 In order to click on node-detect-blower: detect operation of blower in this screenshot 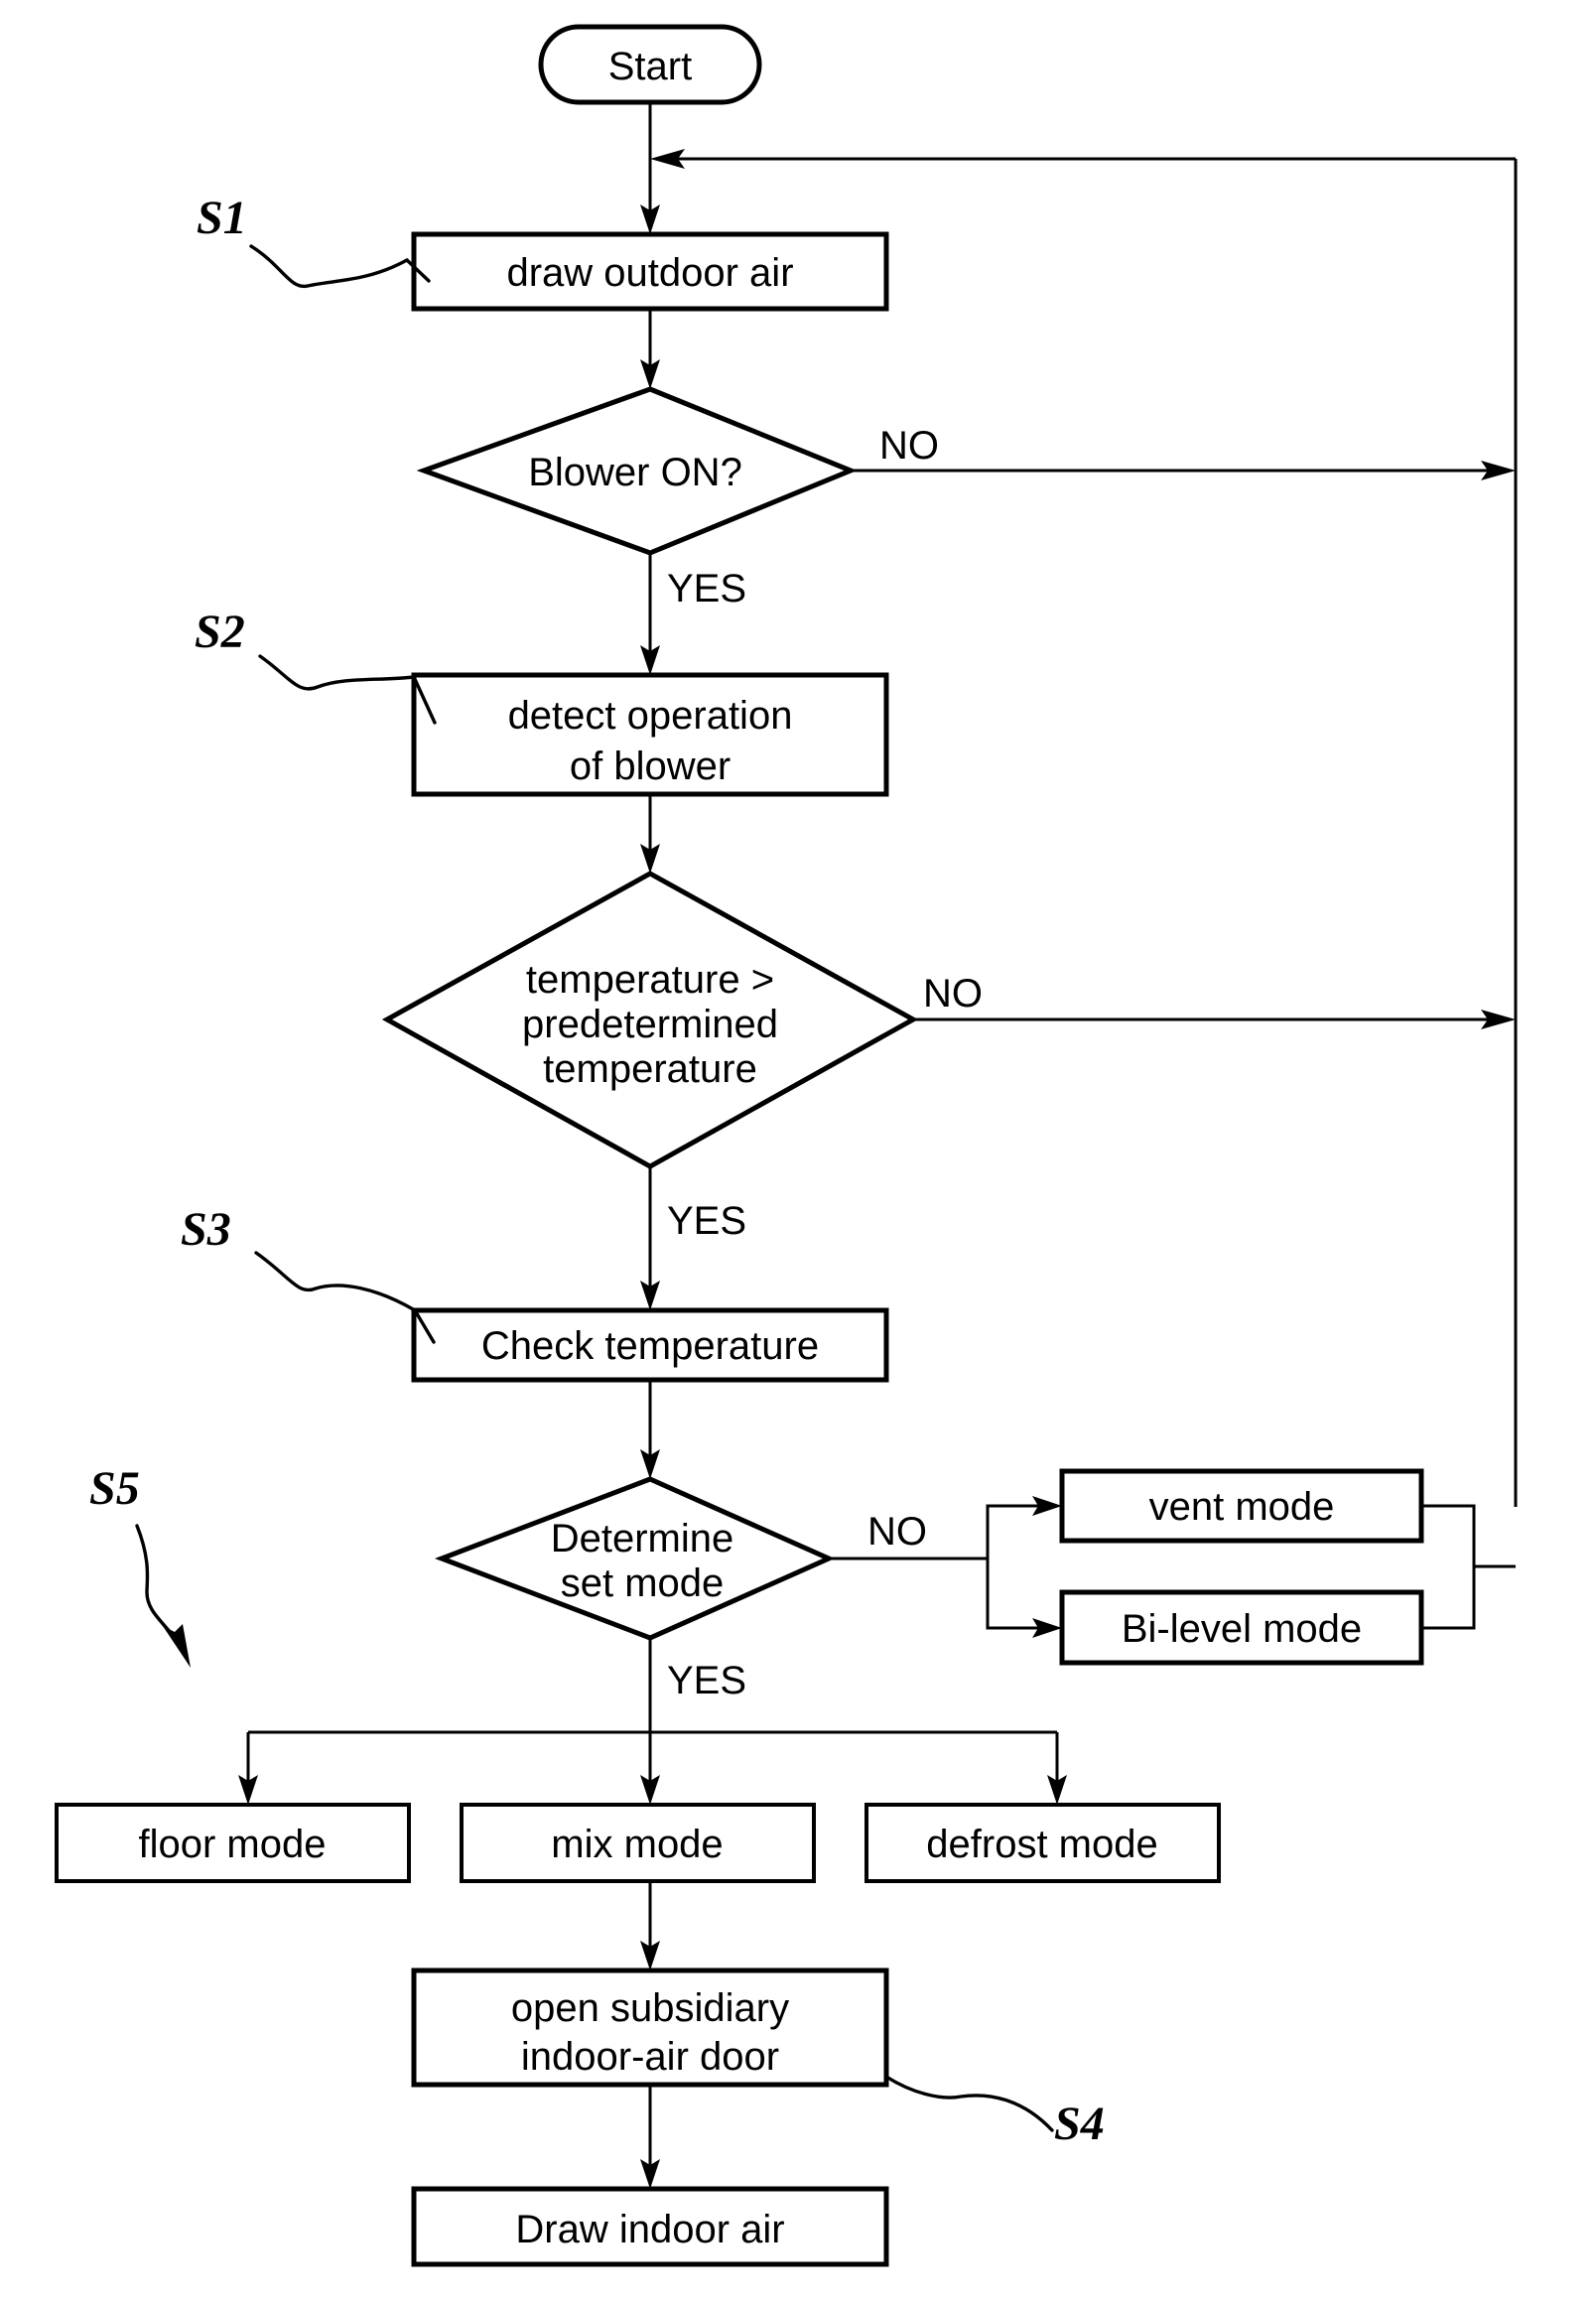, I will do `click(650, 734)`.